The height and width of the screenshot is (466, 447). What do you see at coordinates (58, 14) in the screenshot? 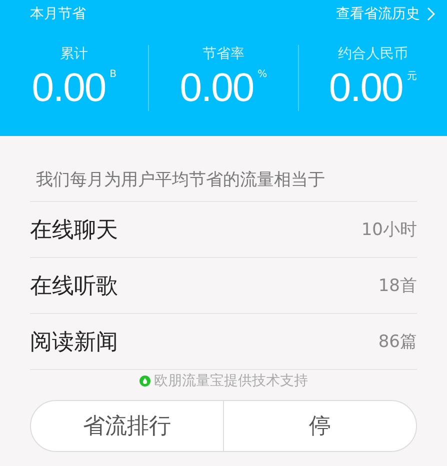
I see `section-title: 本月节省` at bounding box center [58, 14].